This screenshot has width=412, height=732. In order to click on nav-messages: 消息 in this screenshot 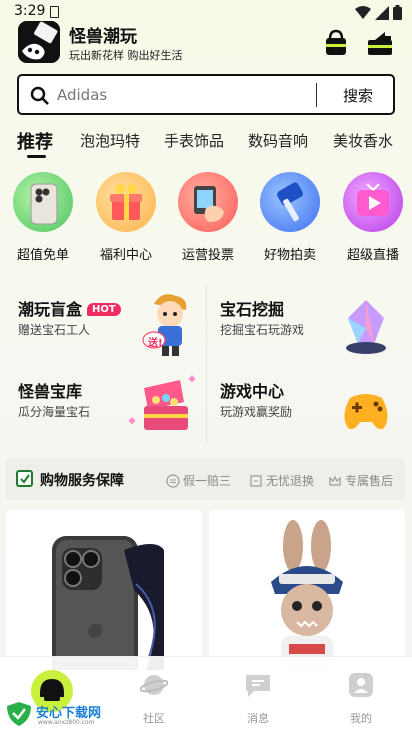, I will do `click(258, 694)`.